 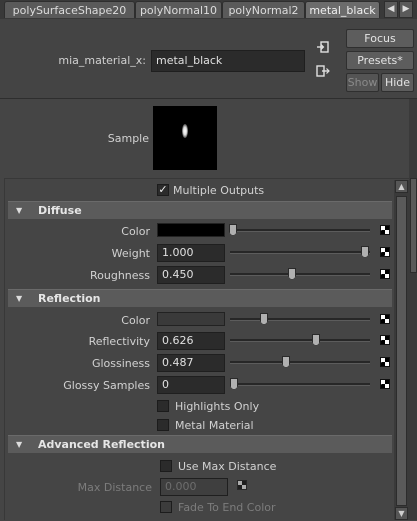 I want to click on show-button: Show, so click(x=362, y=82).